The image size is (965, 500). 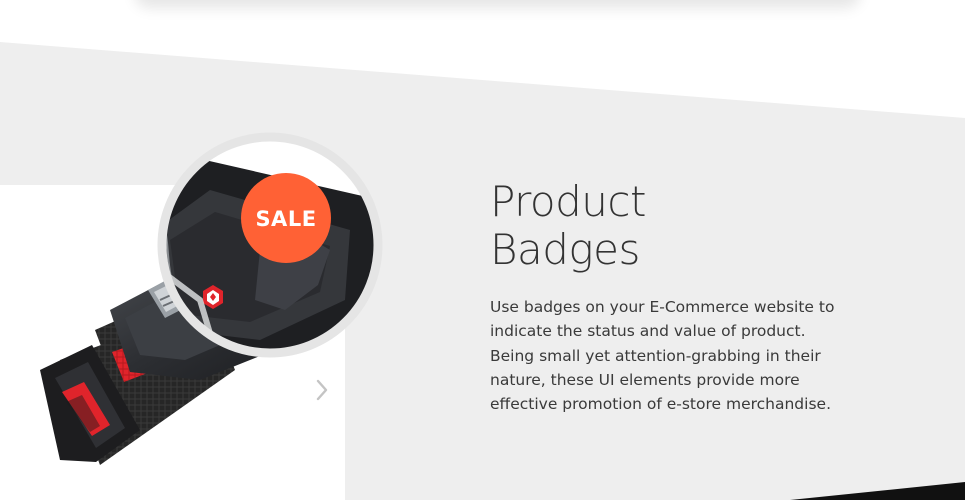 I want to click on corner-shape, so click(x=877, y=491).